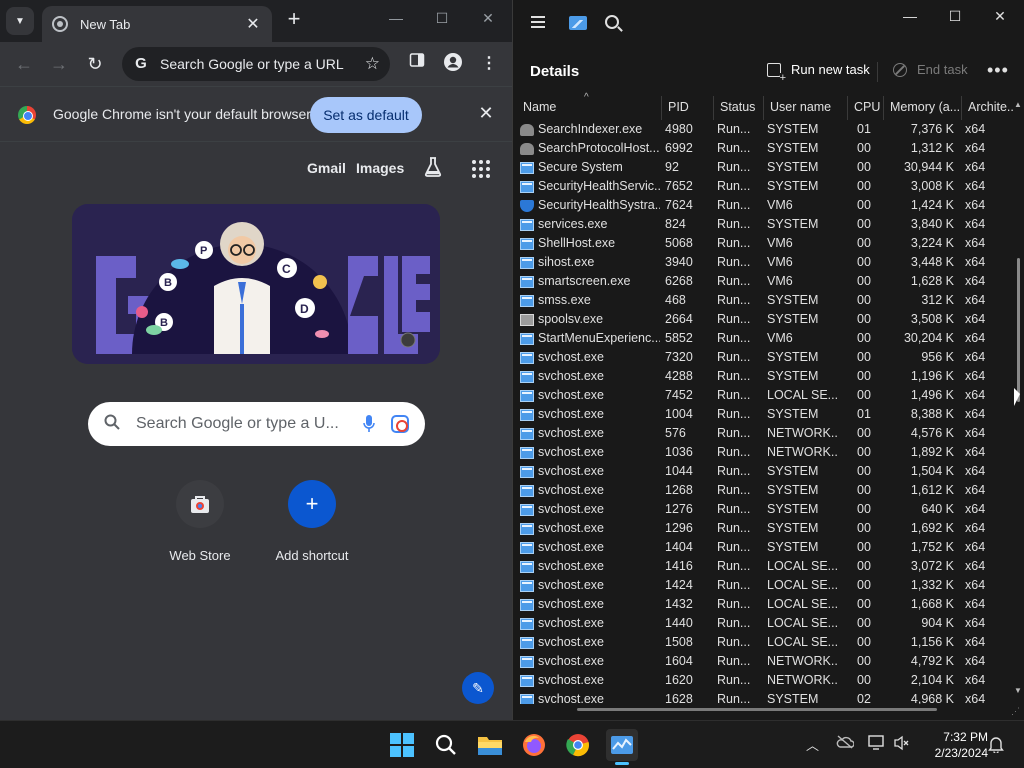 This screenshot has width=1024, height=768. What do you see at coordinates (765, 281) in the screenshot?
I see `table-row: smartscreen.exe 6268 Run... VM6 00 1,628 K x64` at bounding box center [765, 281].